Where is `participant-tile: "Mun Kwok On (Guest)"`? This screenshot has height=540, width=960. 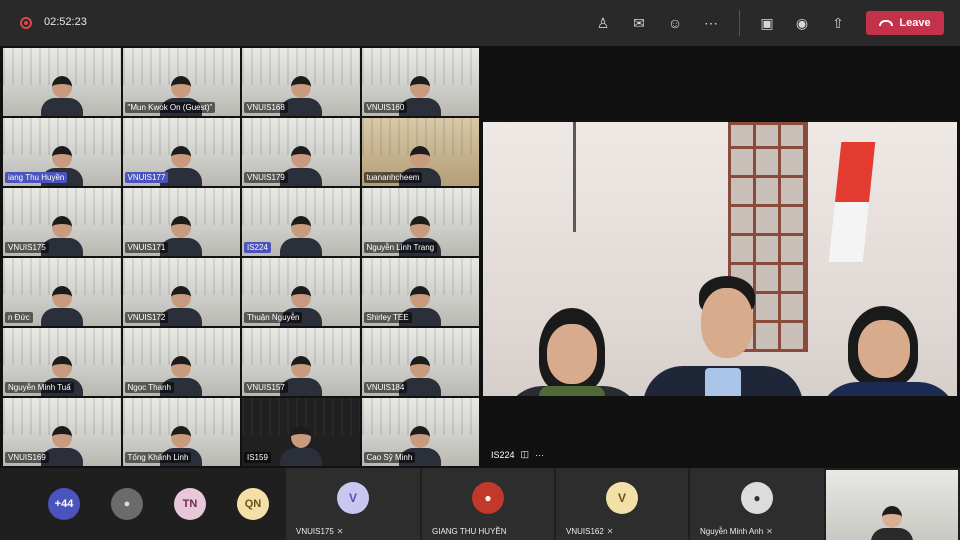 participant-tile: "Mun Kwok On (Guest)" is located at coordinates (181, 82).